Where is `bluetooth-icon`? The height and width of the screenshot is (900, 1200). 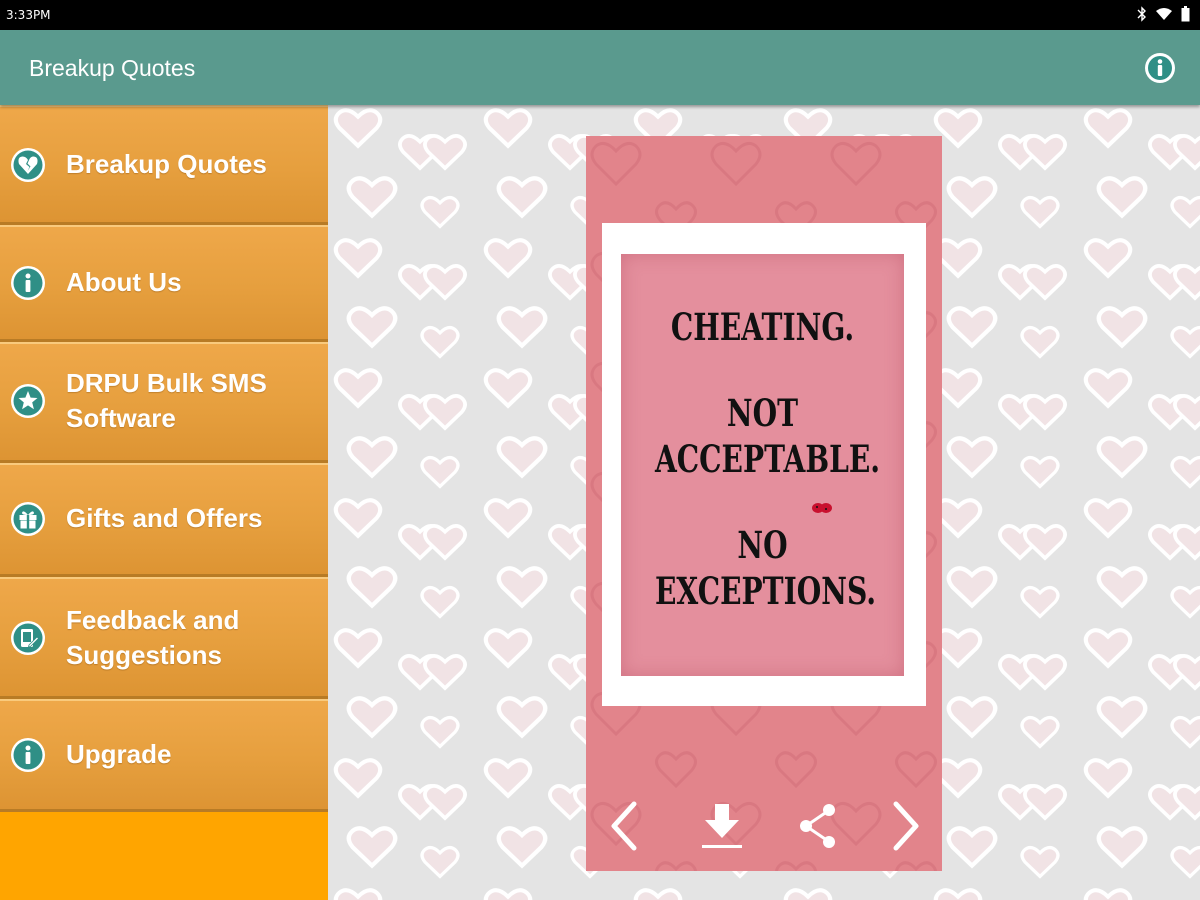
bluetooth-icon is located at coordinates (1142, 14).